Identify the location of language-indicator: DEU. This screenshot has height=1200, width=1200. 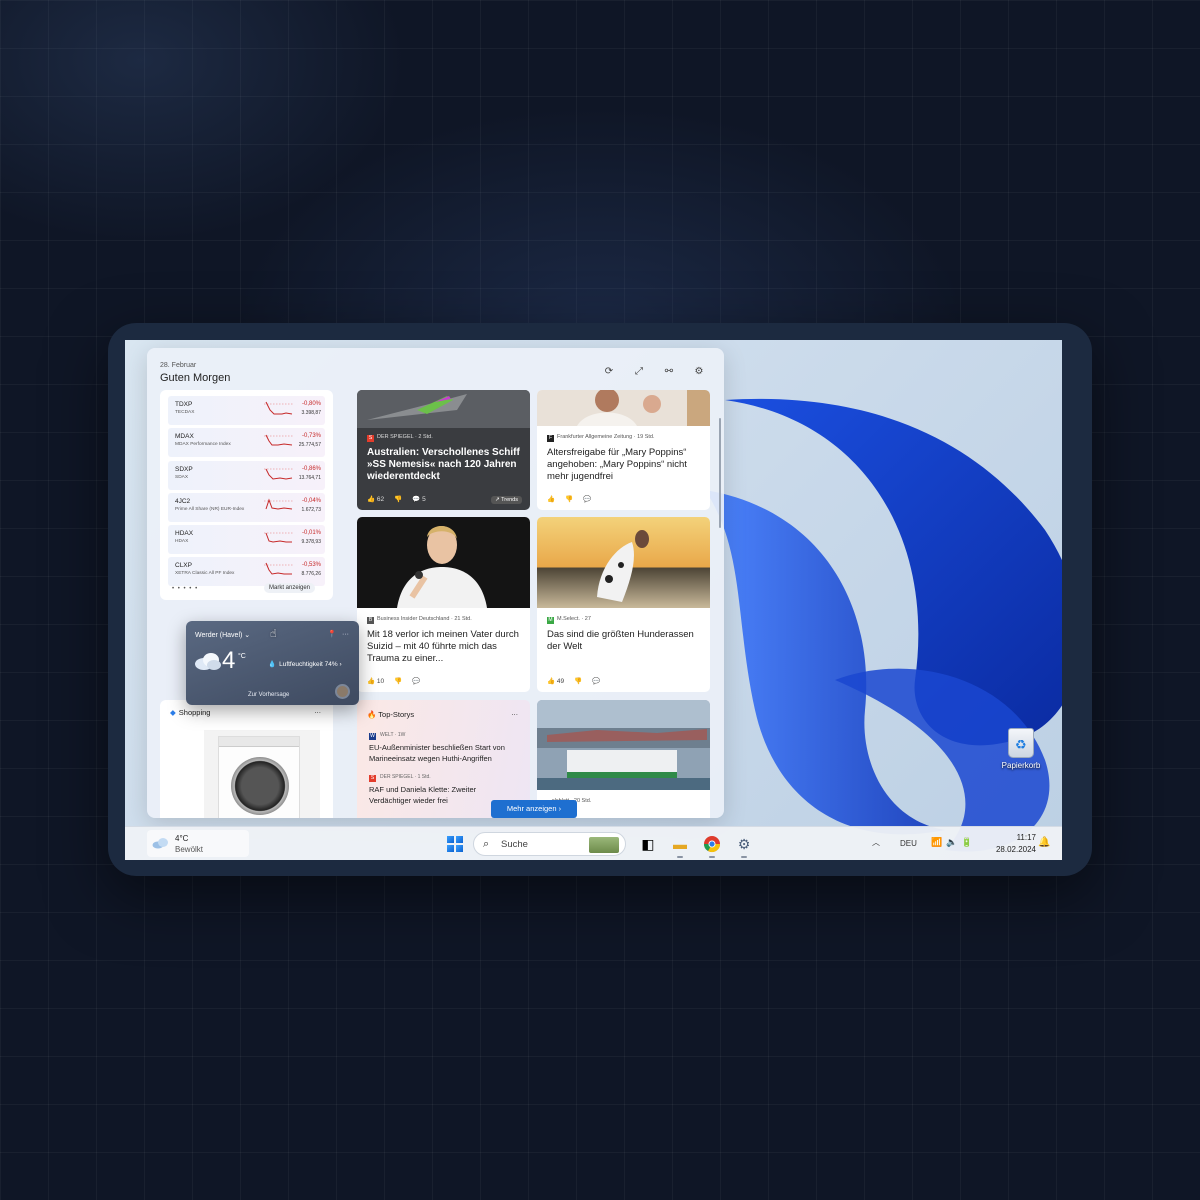
(908, 843).